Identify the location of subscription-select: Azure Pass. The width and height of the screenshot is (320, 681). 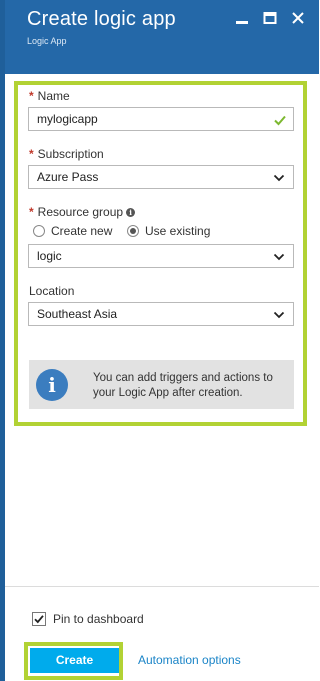
(161, 177).